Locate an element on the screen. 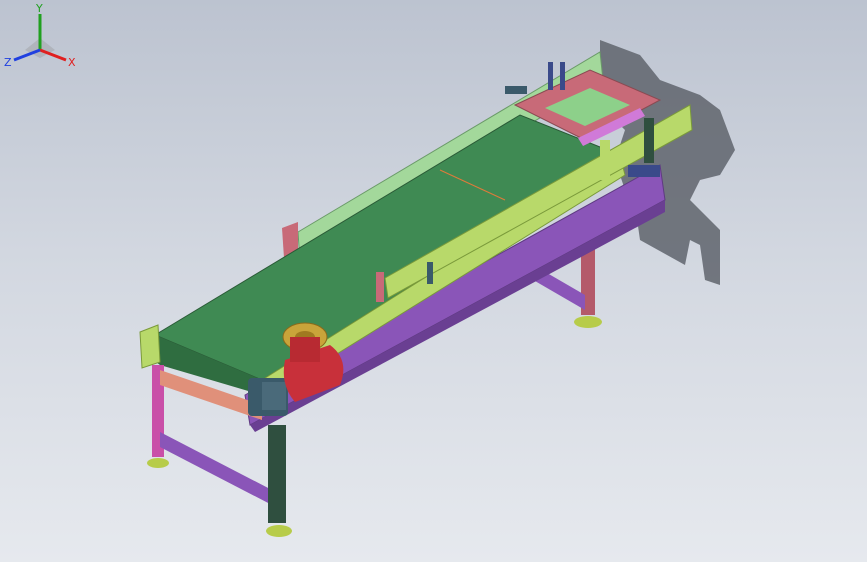 The height and width of the screenshot is (562, 867). front-leg-right is located at coordinates (279, 481).